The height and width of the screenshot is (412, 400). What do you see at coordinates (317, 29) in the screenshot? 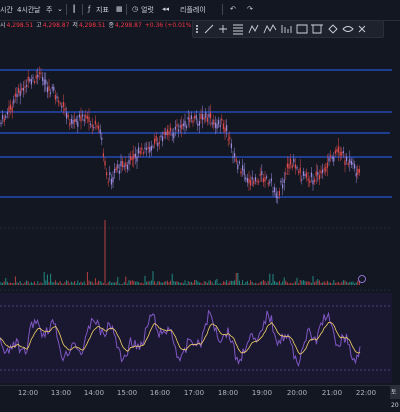
I see `text-frame-icon` at bounding box center [317, 29].